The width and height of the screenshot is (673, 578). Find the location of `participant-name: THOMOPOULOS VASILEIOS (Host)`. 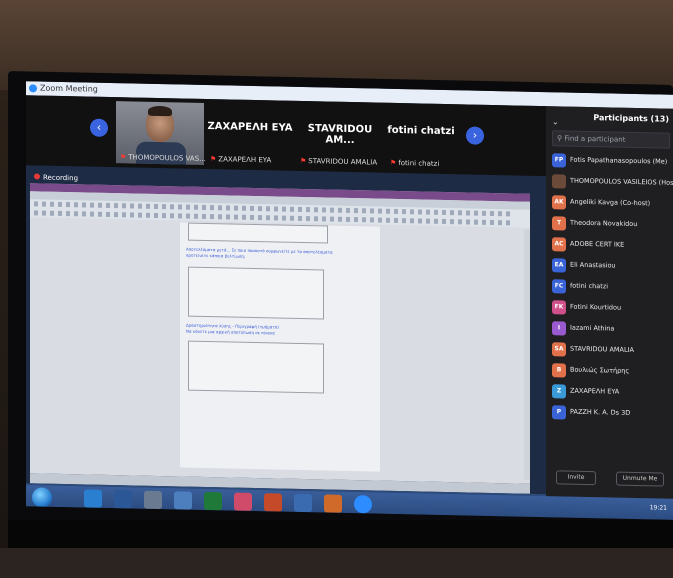

participant-name: THOMOPOULOS VASILEIOS (Host) is located at coordinates (621, 181).